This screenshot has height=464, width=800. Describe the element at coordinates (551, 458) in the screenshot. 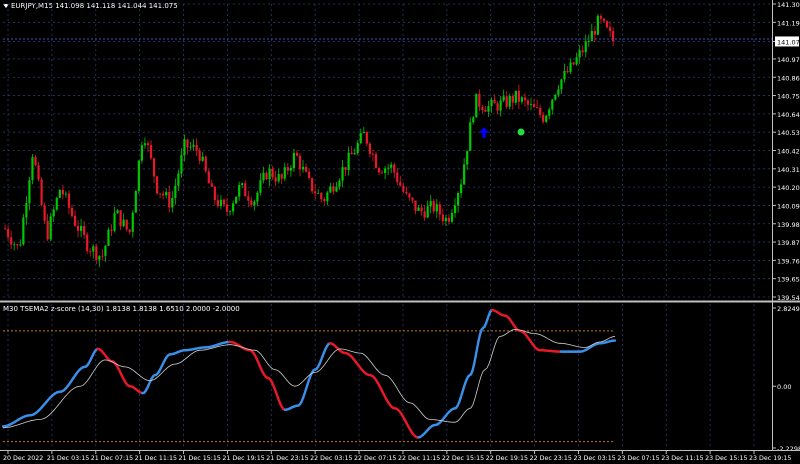

I see `time-tick-label: 22 Dec 23:15` at that location.